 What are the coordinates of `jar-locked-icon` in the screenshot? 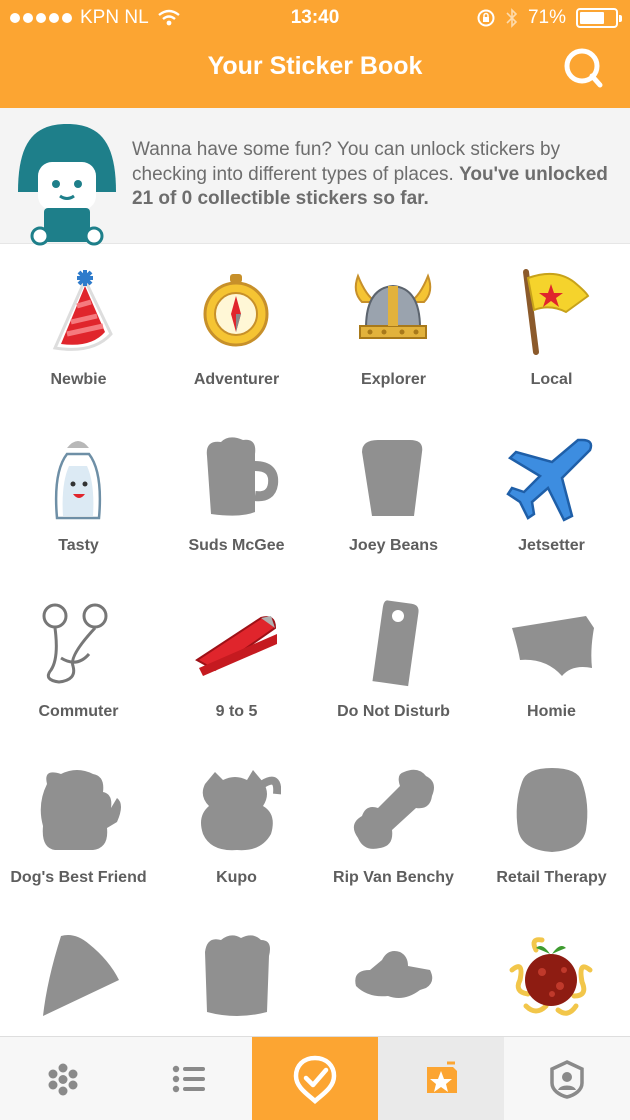 It's located at (552, 810).